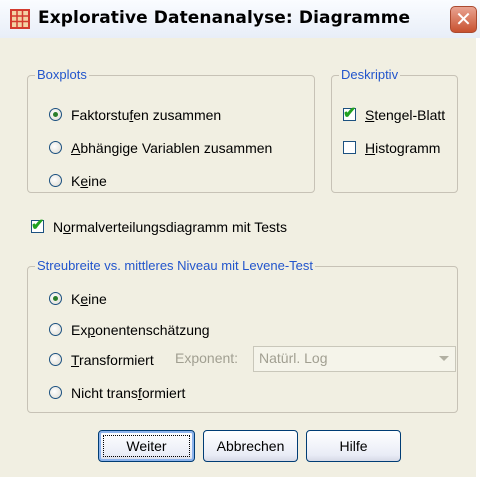 The height and width of the screenshot is (477, 480). What do you see at coordinates (140, 330) in the screenshot?
I see `option-label: Exponentenschätzung` at bounding box center [140, 330].